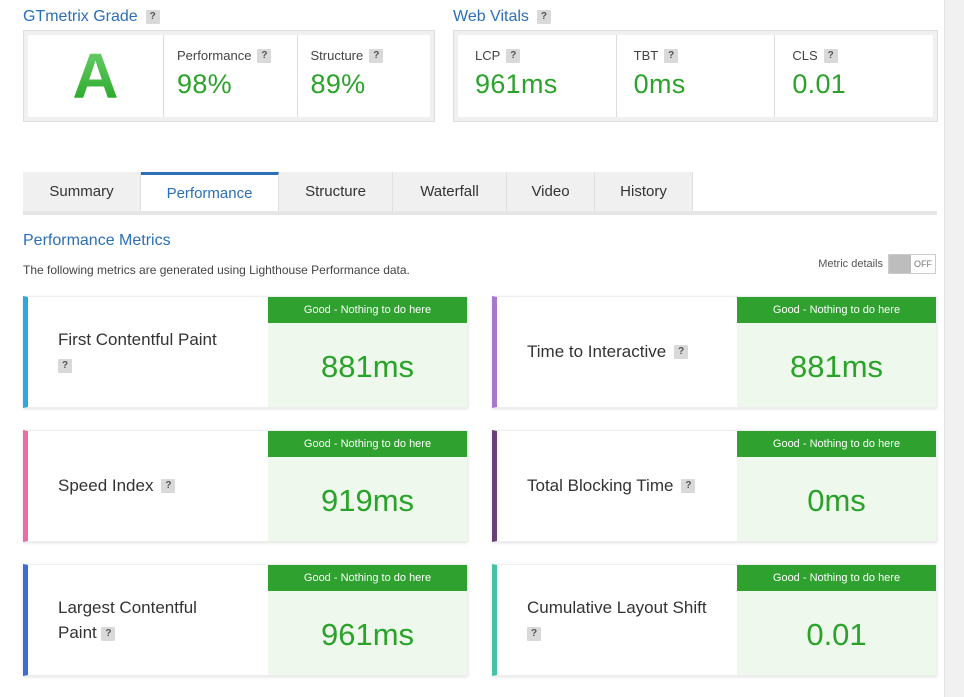 The height and width of the screenshot is (697, 964). I want to click on grade-letter: A, so click(95, 76).